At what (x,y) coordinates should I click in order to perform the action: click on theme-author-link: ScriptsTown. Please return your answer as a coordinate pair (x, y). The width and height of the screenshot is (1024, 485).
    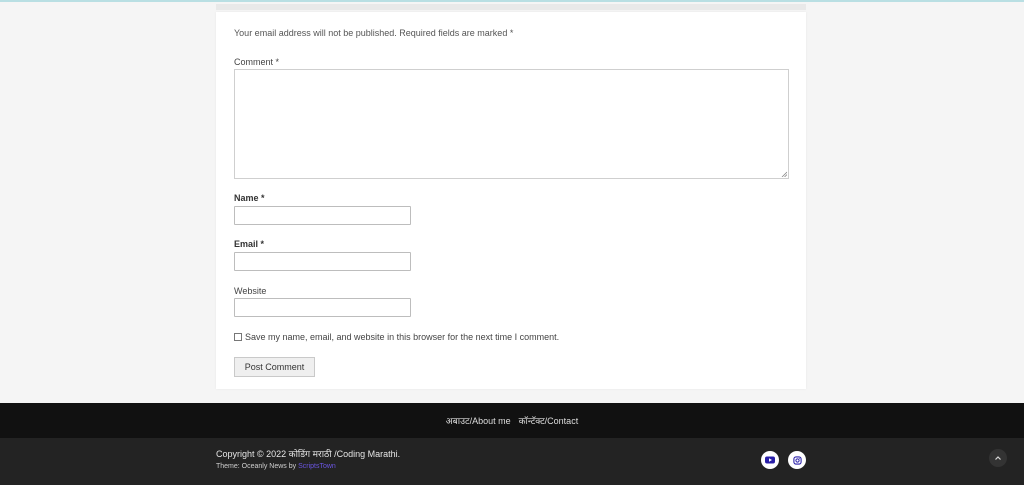
    Looking at the image, I should click on (317, 466).